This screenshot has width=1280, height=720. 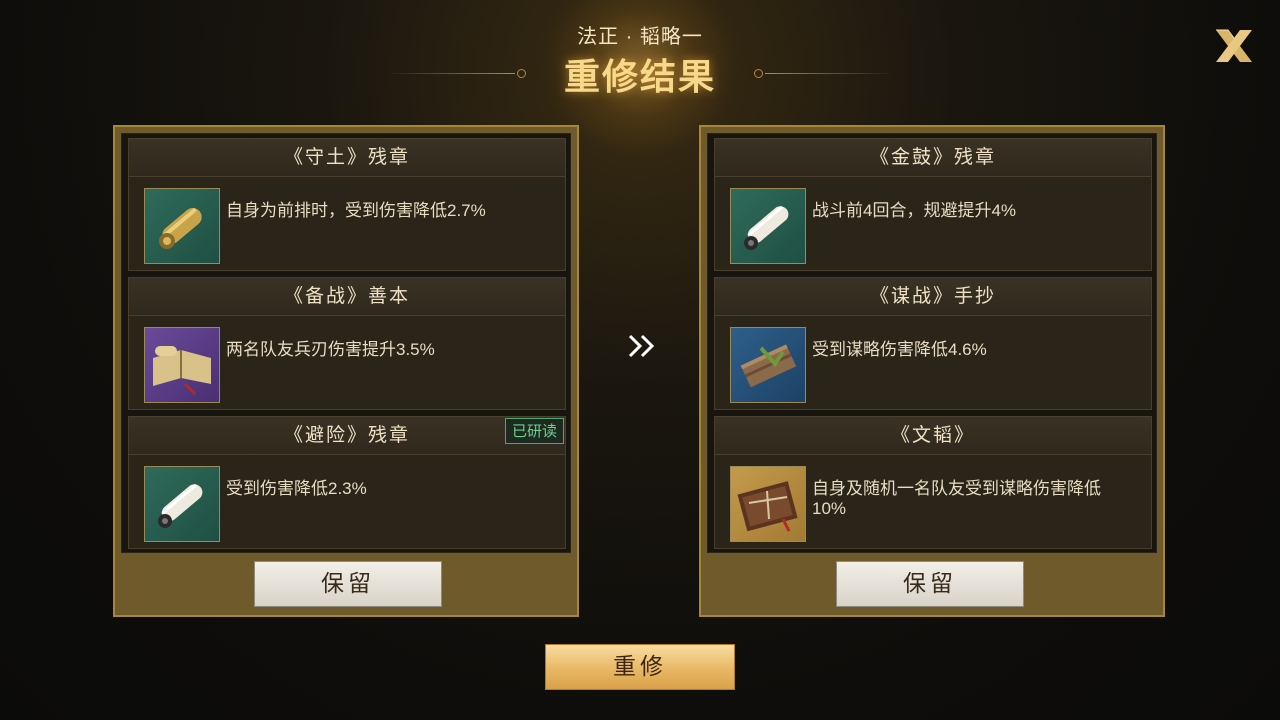 I want to click on title-divider-right, so click(x=830, y=73).